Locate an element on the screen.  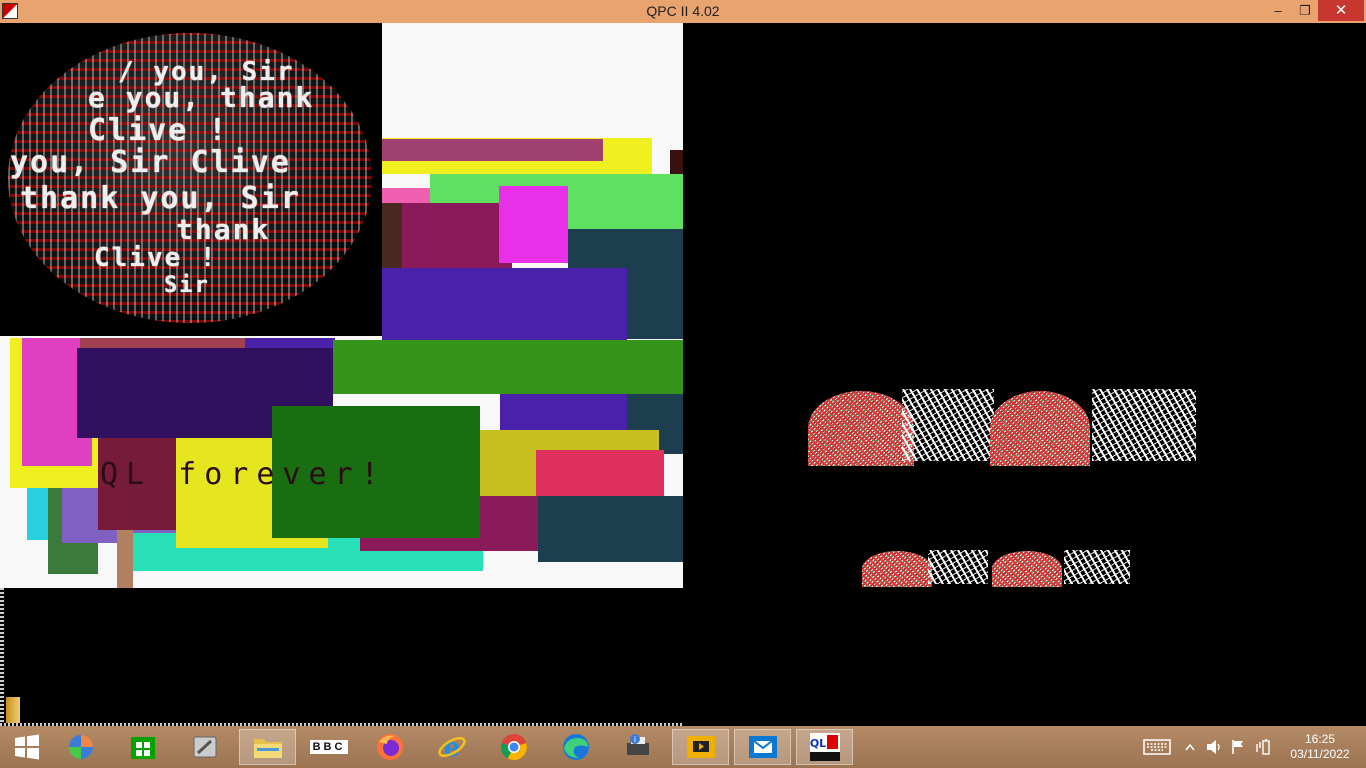
bbc-icon: BBC is located at coordinates (329, 747).